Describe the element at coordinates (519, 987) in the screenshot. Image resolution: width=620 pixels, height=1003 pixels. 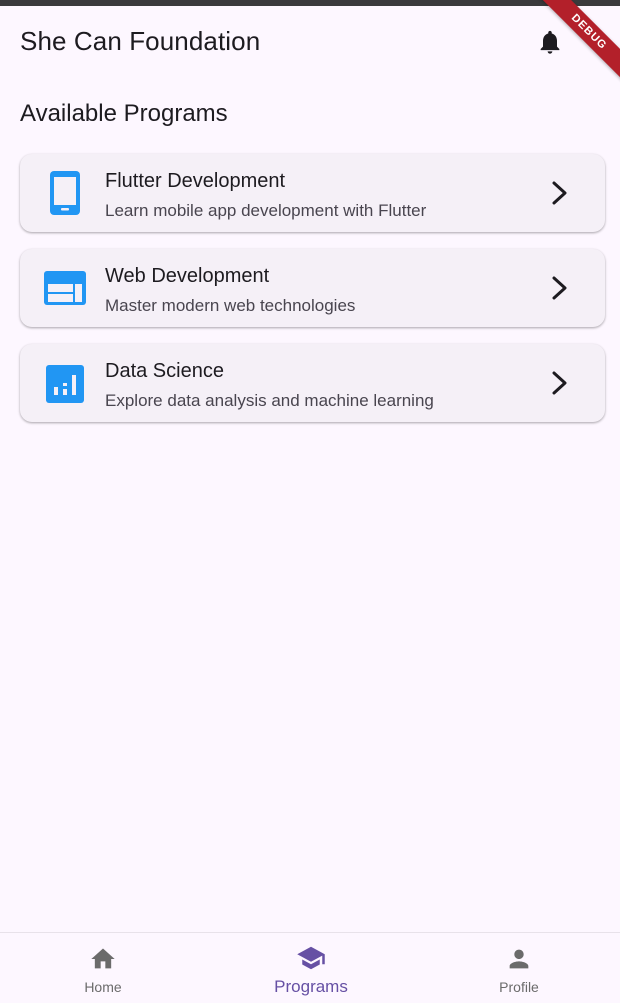
I see `nav-label: Profile` at that location.